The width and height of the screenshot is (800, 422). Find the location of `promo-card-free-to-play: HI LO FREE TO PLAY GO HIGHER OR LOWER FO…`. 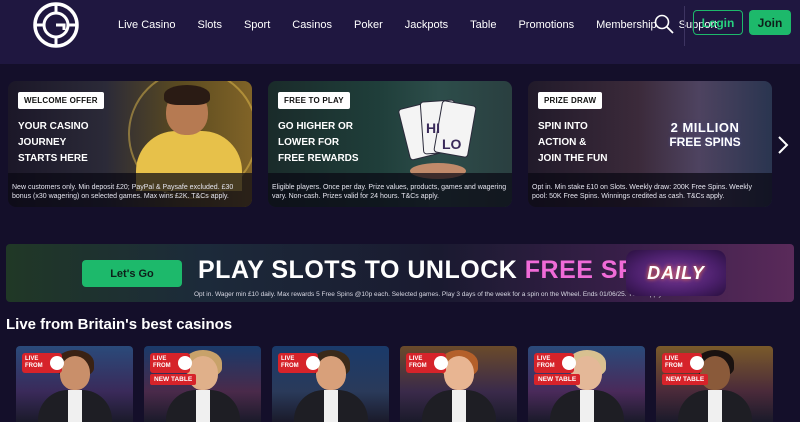

promo-card-free-to-play: HI LO FREE TO PLAY GO HIGHER OR LOWER FO… is located at coordinates (390, 144).